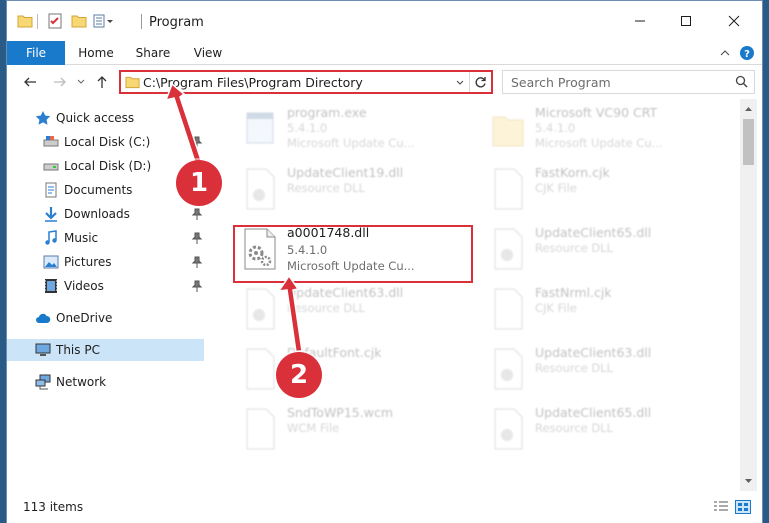 The height and width of the screenshot is (523, 769). What do you see at coordinates (355, 369) in the screenshot?
I see `file-item: DefaultFont.cjk` at bounding box center [355, 369].